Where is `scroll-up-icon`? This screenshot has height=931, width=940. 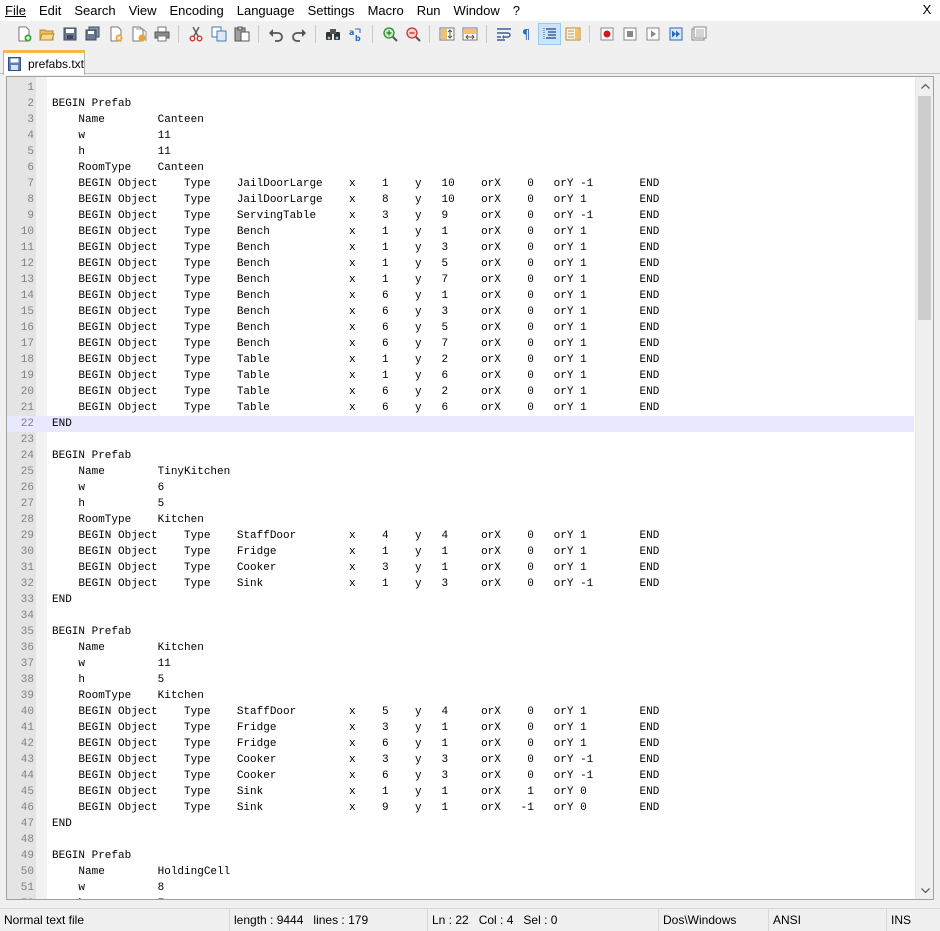
scroll-up-icon is located at coordinates (924, 85).